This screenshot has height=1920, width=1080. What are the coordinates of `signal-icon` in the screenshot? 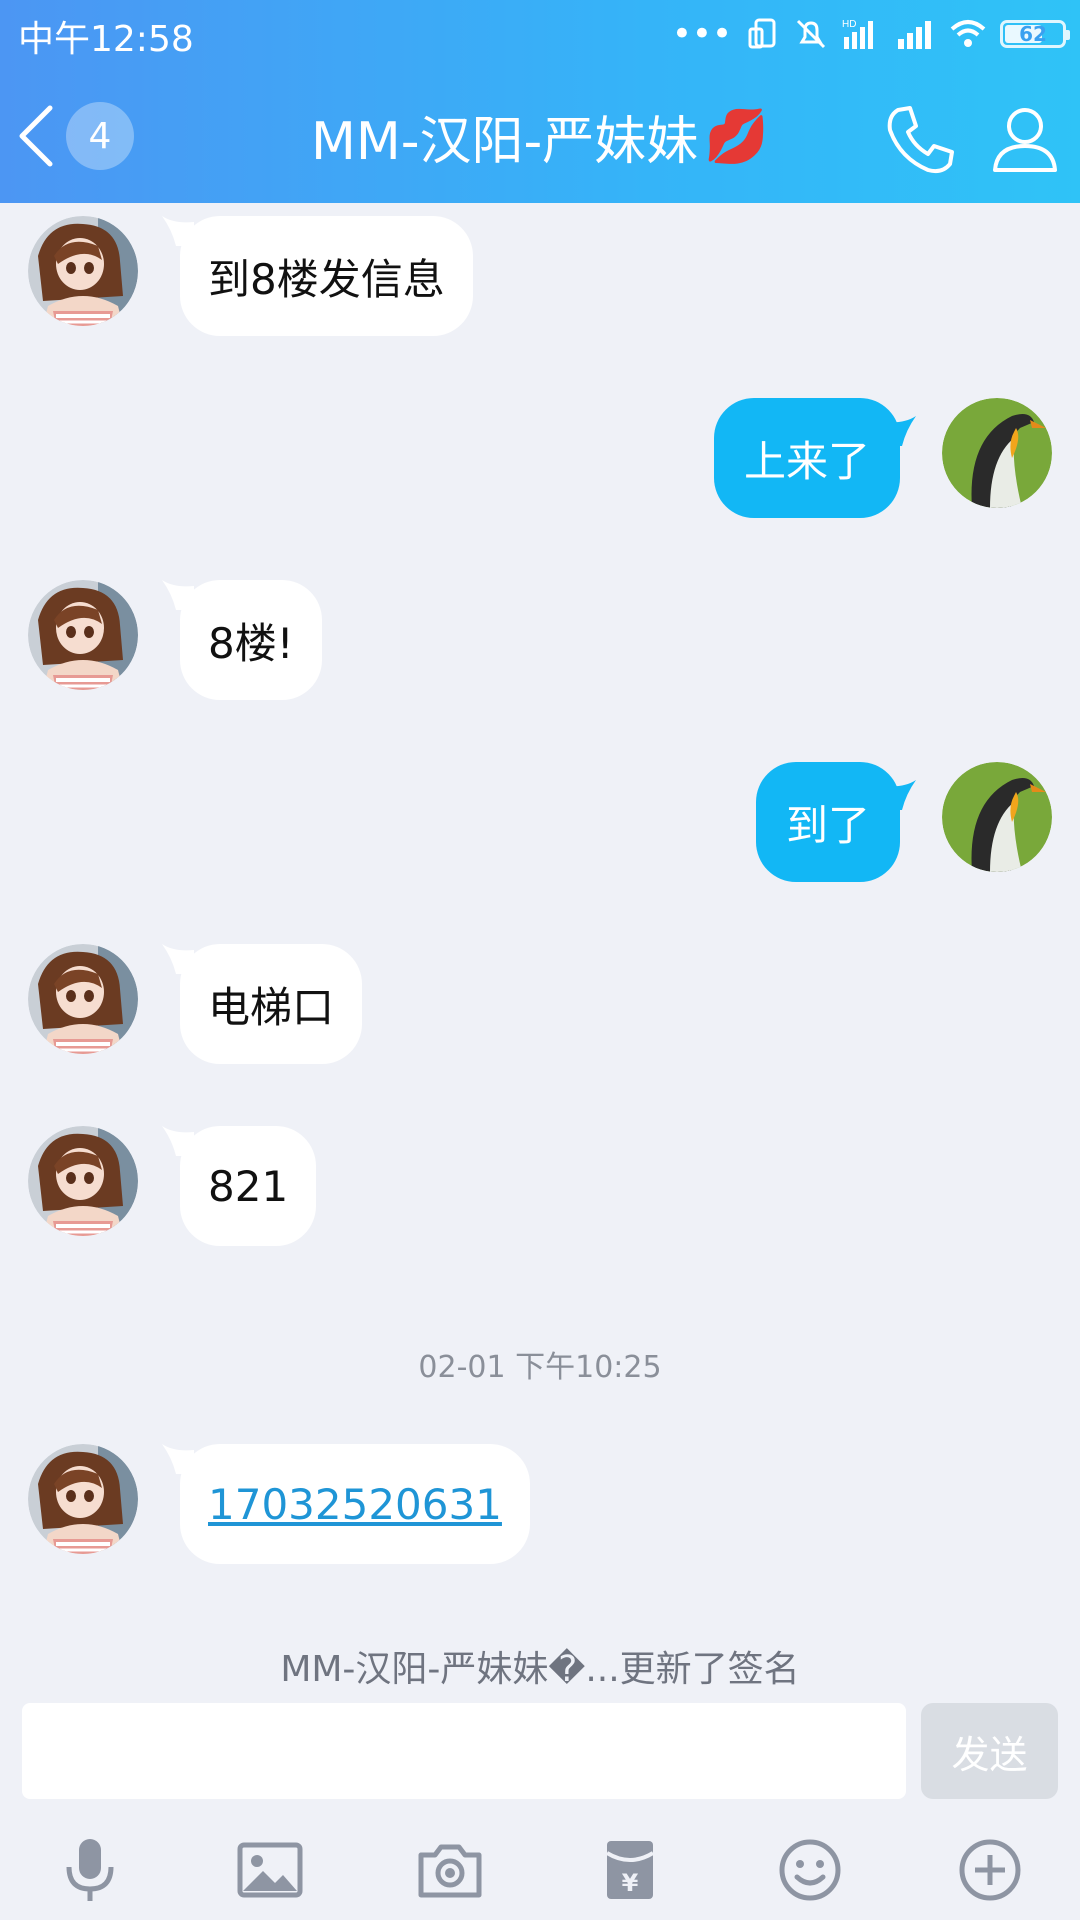 It's located at (914, 35).